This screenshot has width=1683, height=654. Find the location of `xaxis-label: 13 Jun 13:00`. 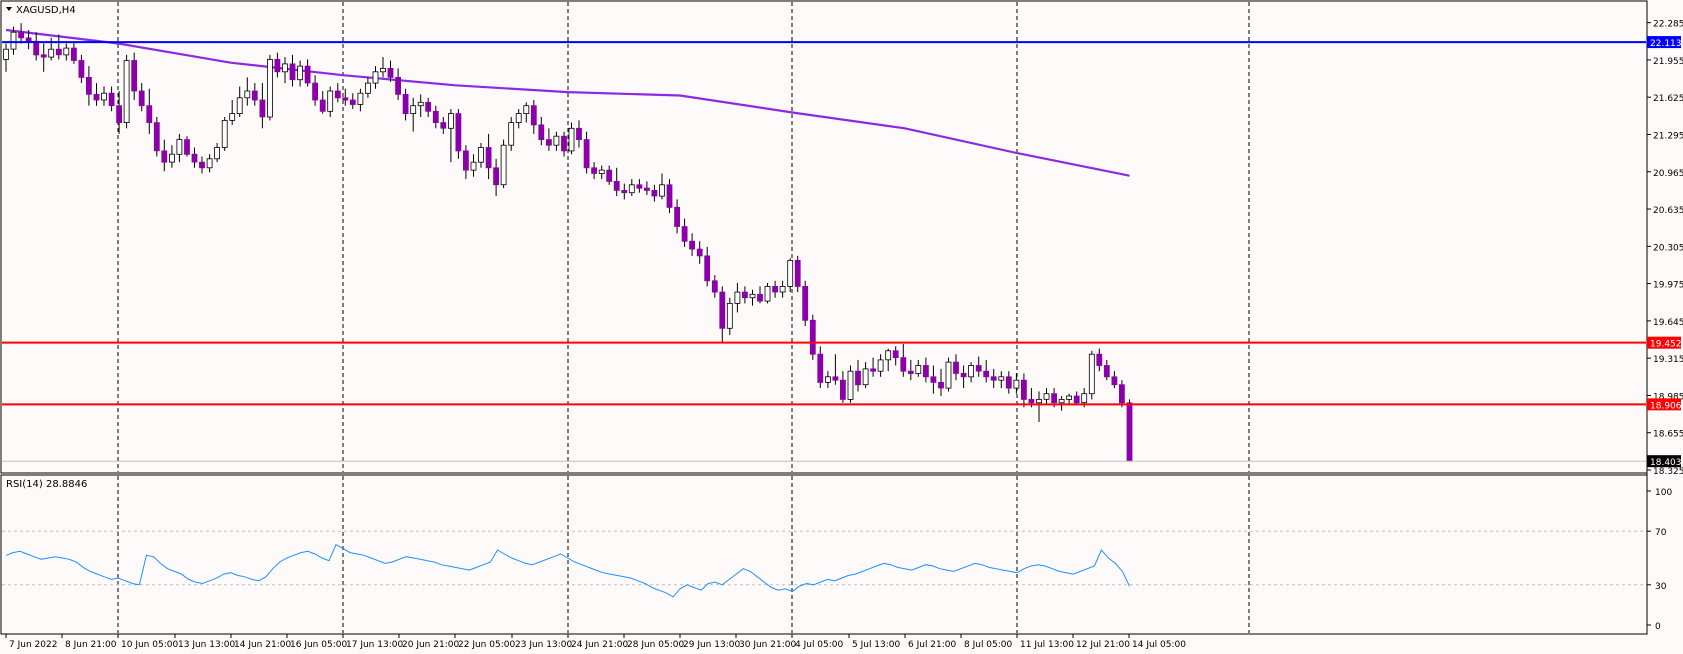

xaxis-label: 13 Jun 13:00 is located at coordinates (206, 645).